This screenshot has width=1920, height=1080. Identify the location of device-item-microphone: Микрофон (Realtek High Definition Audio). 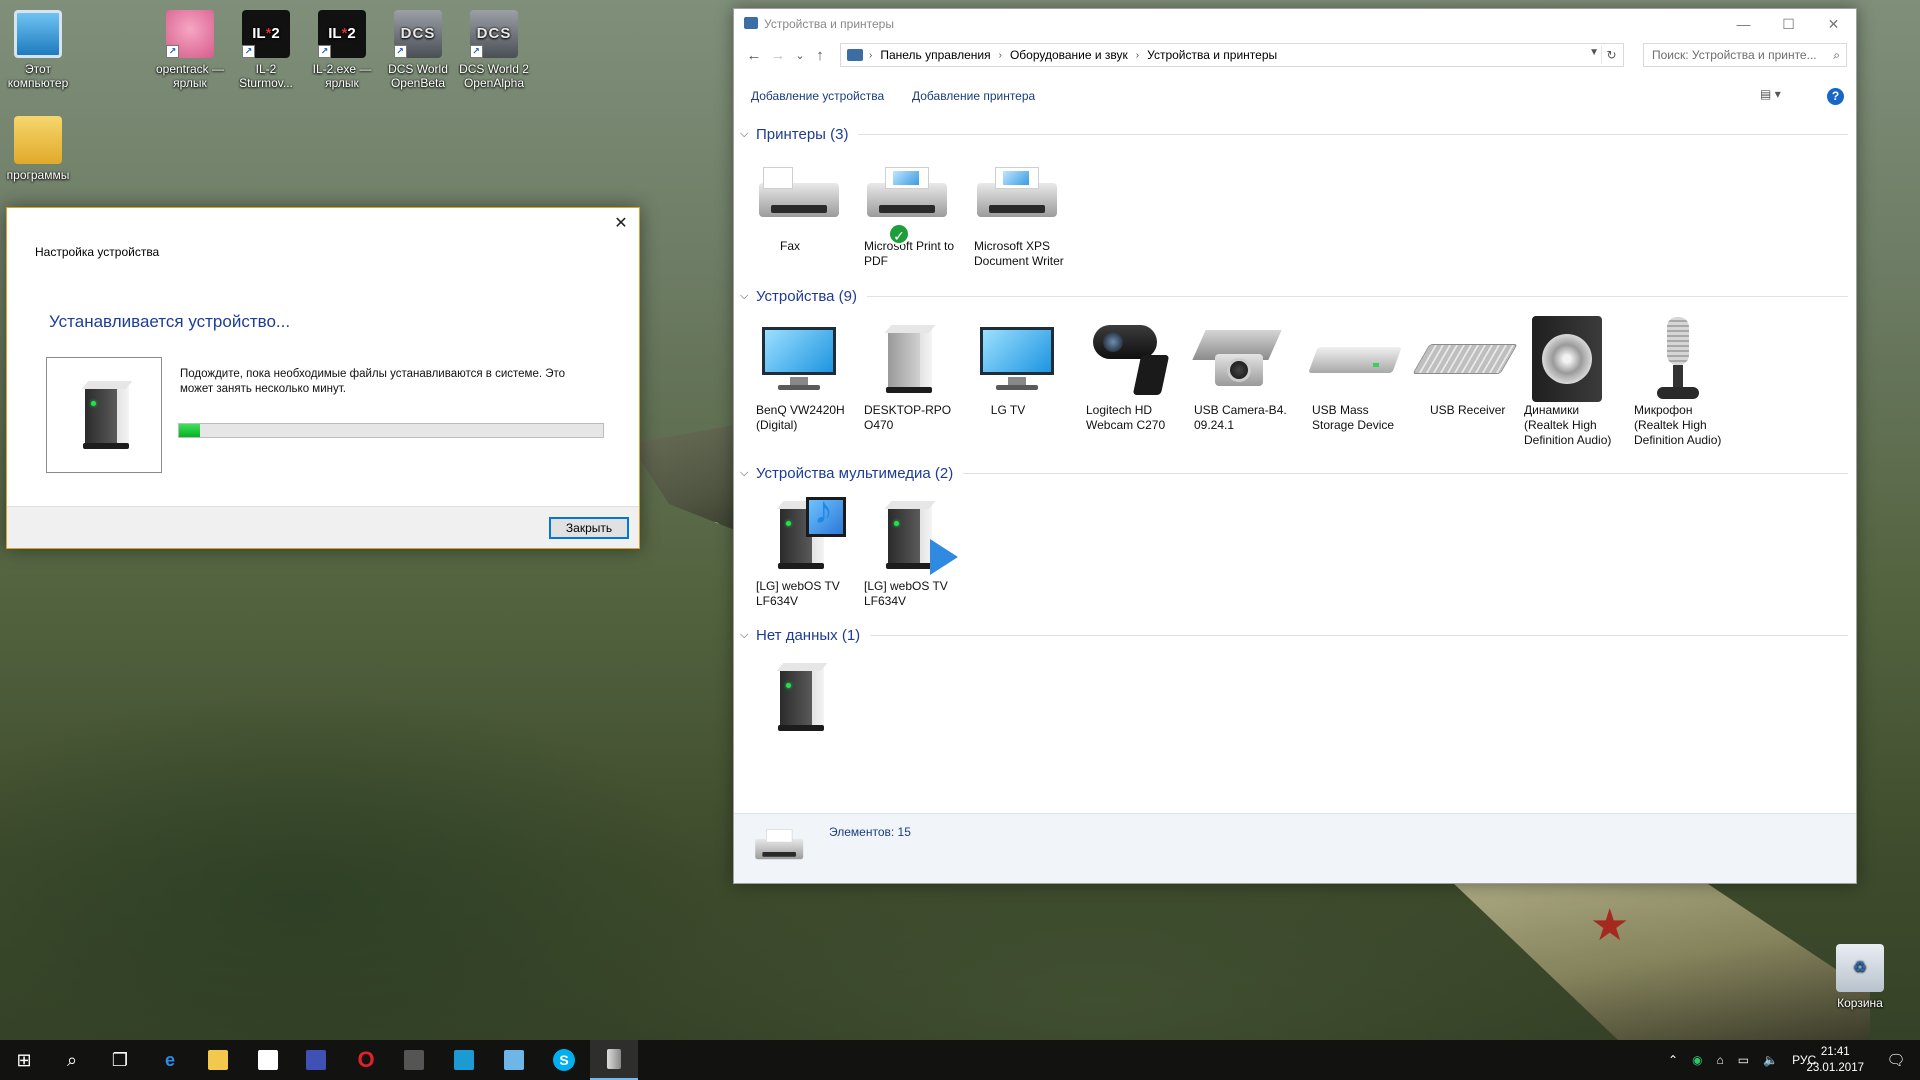
(1684, 381).